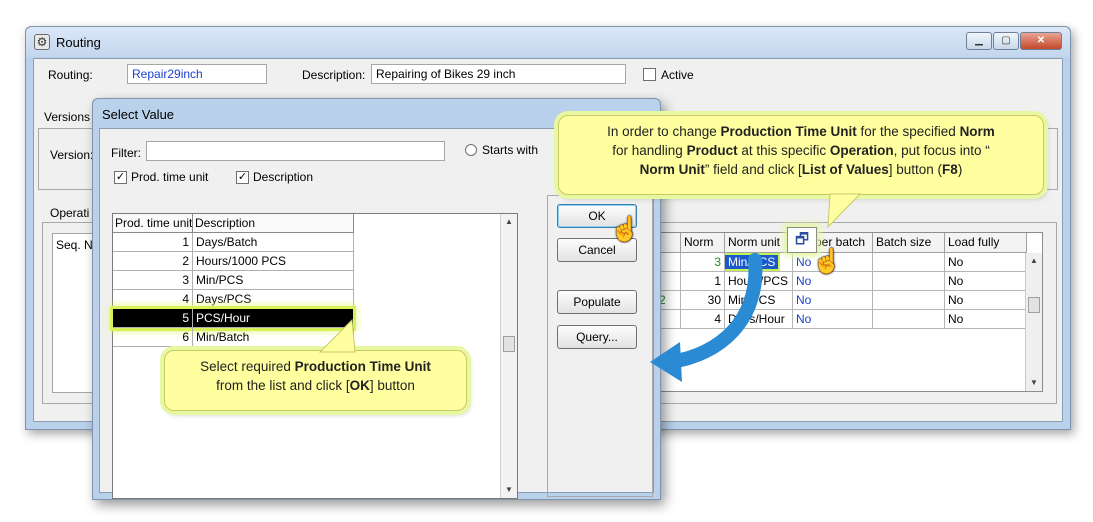  I want to click on description-checkbox: ✓, so click(242, 177).